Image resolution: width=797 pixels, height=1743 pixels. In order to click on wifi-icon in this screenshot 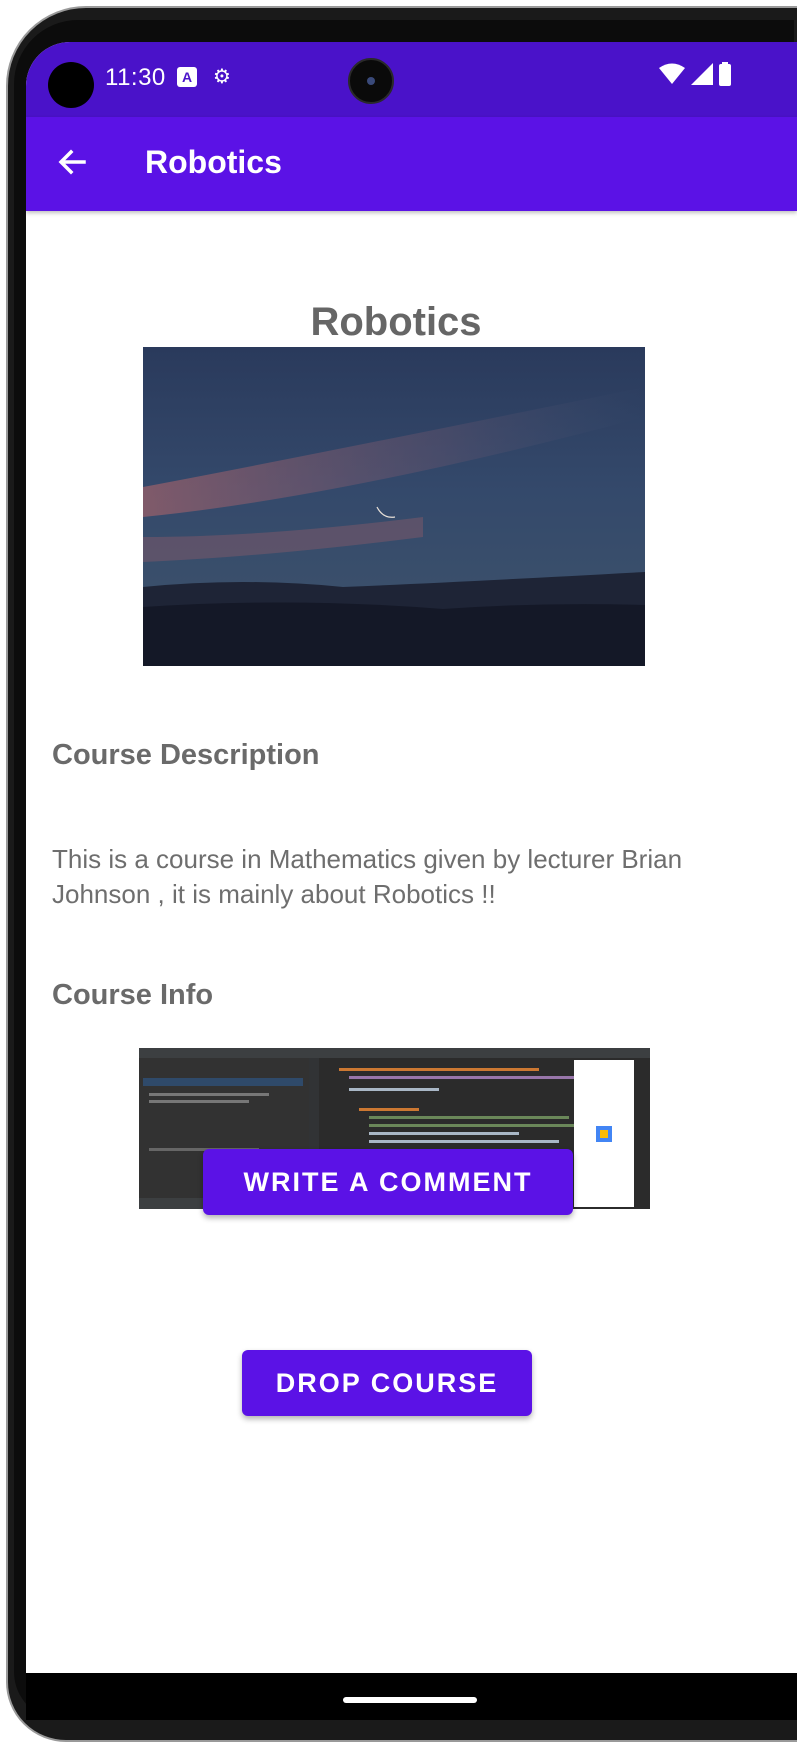, I will do `click(672, 73)`.